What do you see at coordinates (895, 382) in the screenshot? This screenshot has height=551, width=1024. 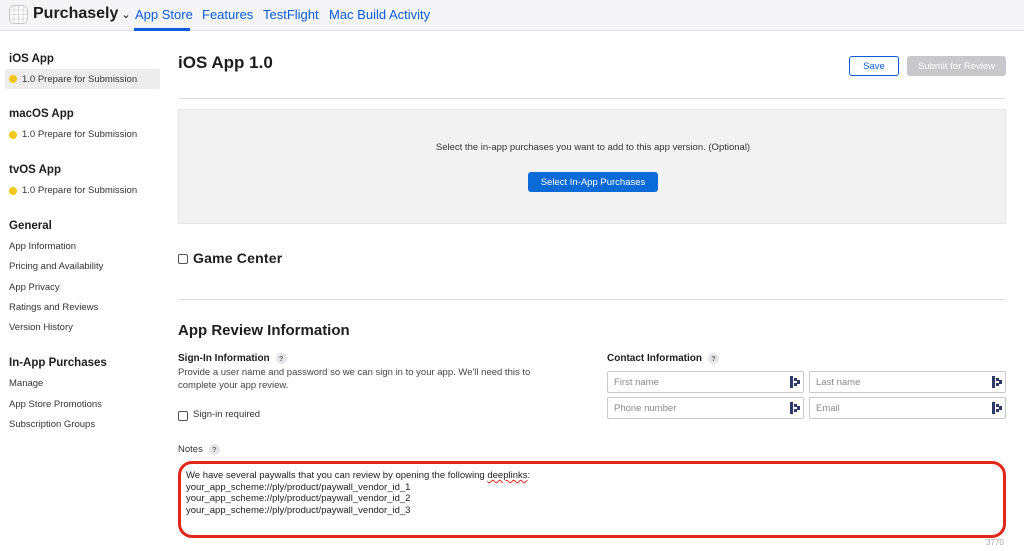 I see `last-name-input` at bounding box center [895, 382].